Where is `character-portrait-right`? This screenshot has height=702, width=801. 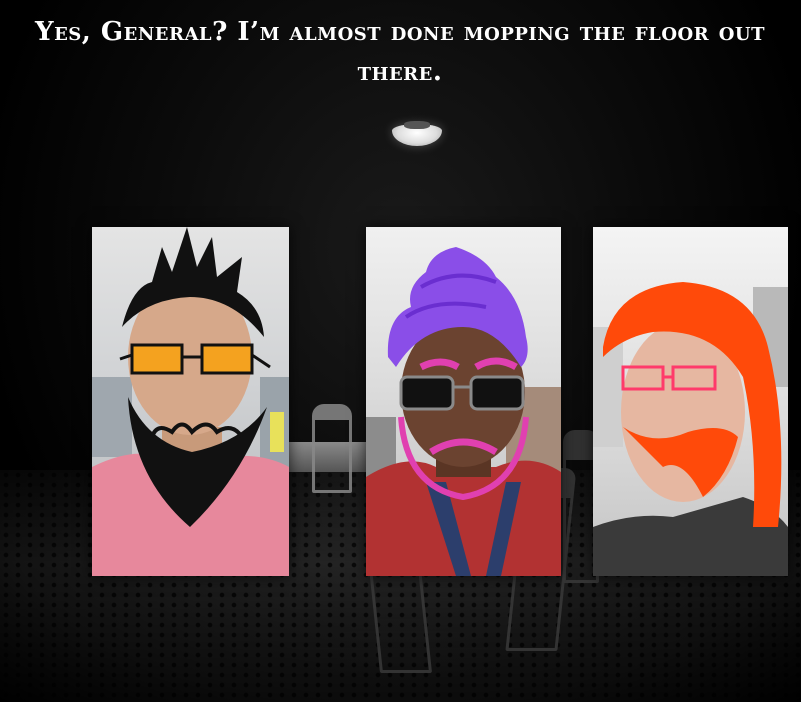
character-portrait-right is located at coordinates (690, 401).